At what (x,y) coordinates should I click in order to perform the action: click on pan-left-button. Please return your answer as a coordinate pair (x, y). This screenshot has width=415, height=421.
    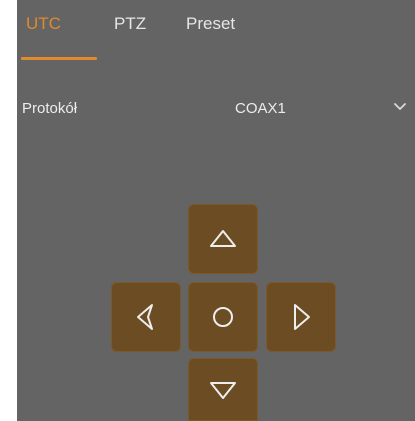
    Looking at the image, I should click on (146, 317).